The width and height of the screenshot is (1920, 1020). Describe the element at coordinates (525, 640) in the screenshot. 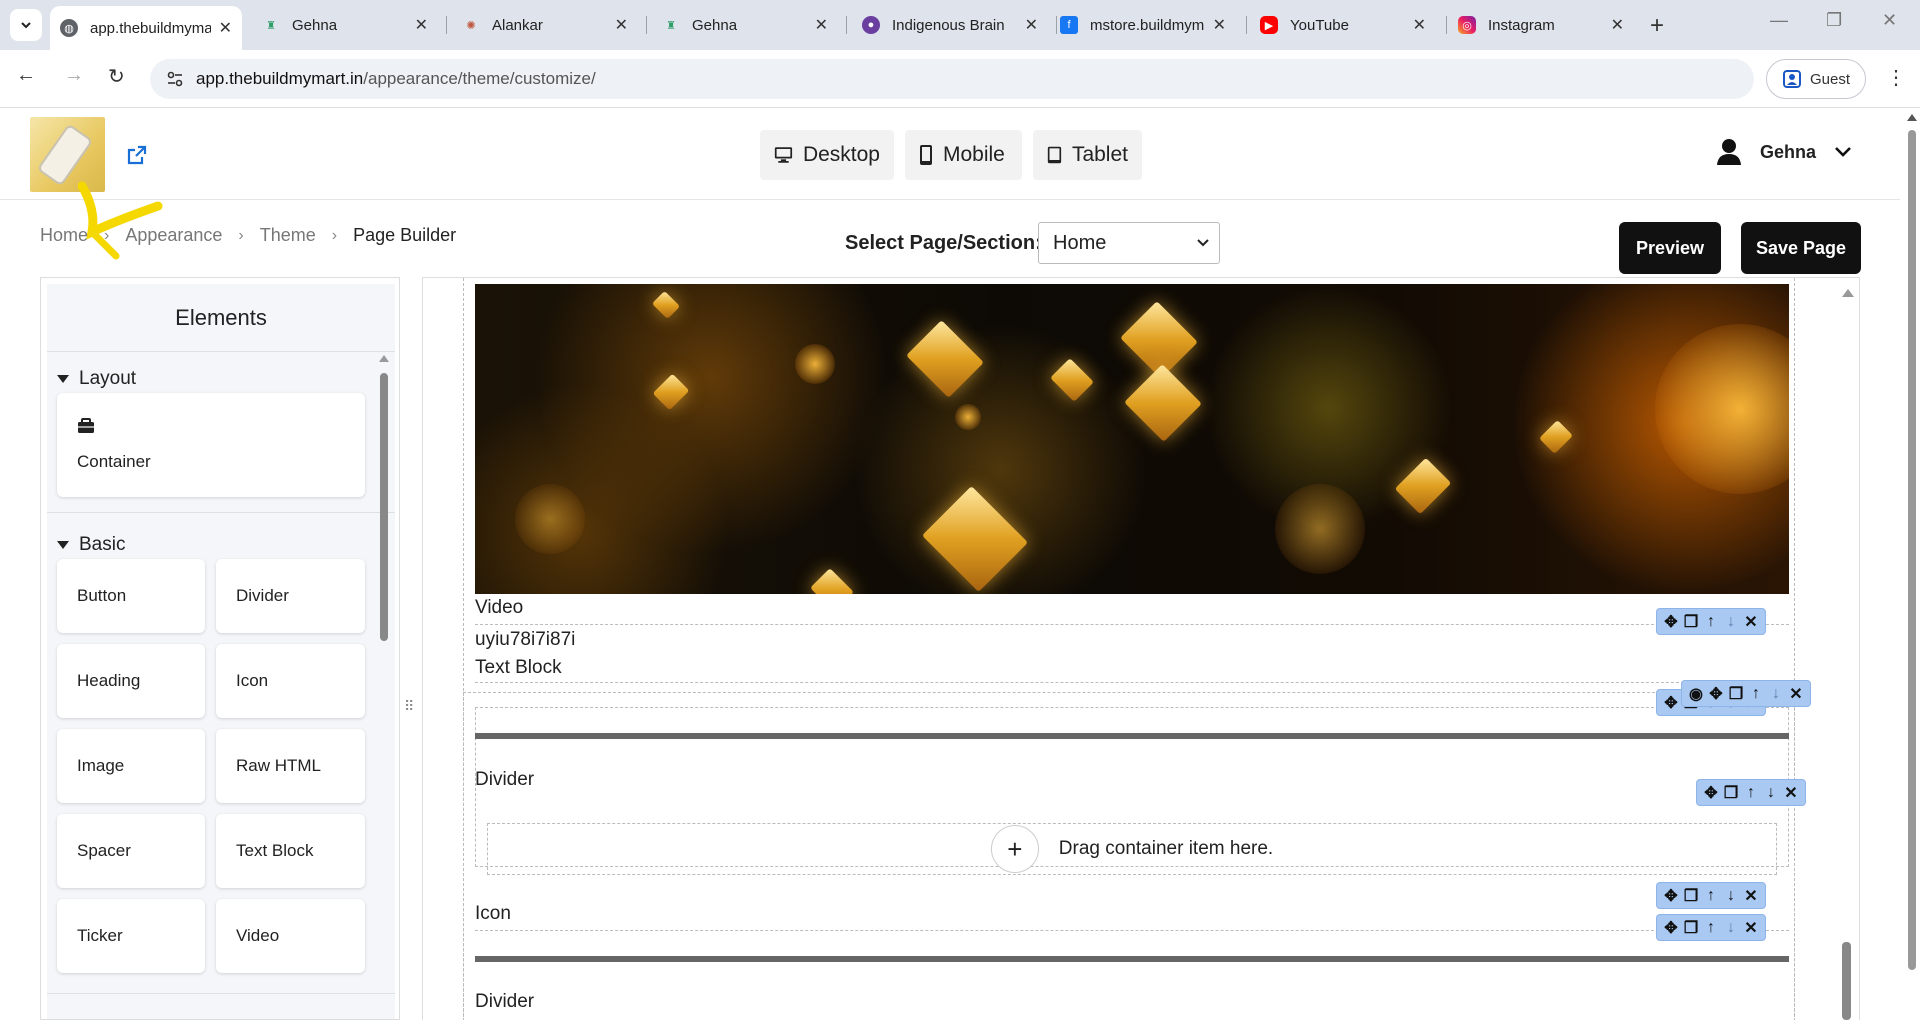

I see `text-block-content: uyiu78i7i87i` at that location.